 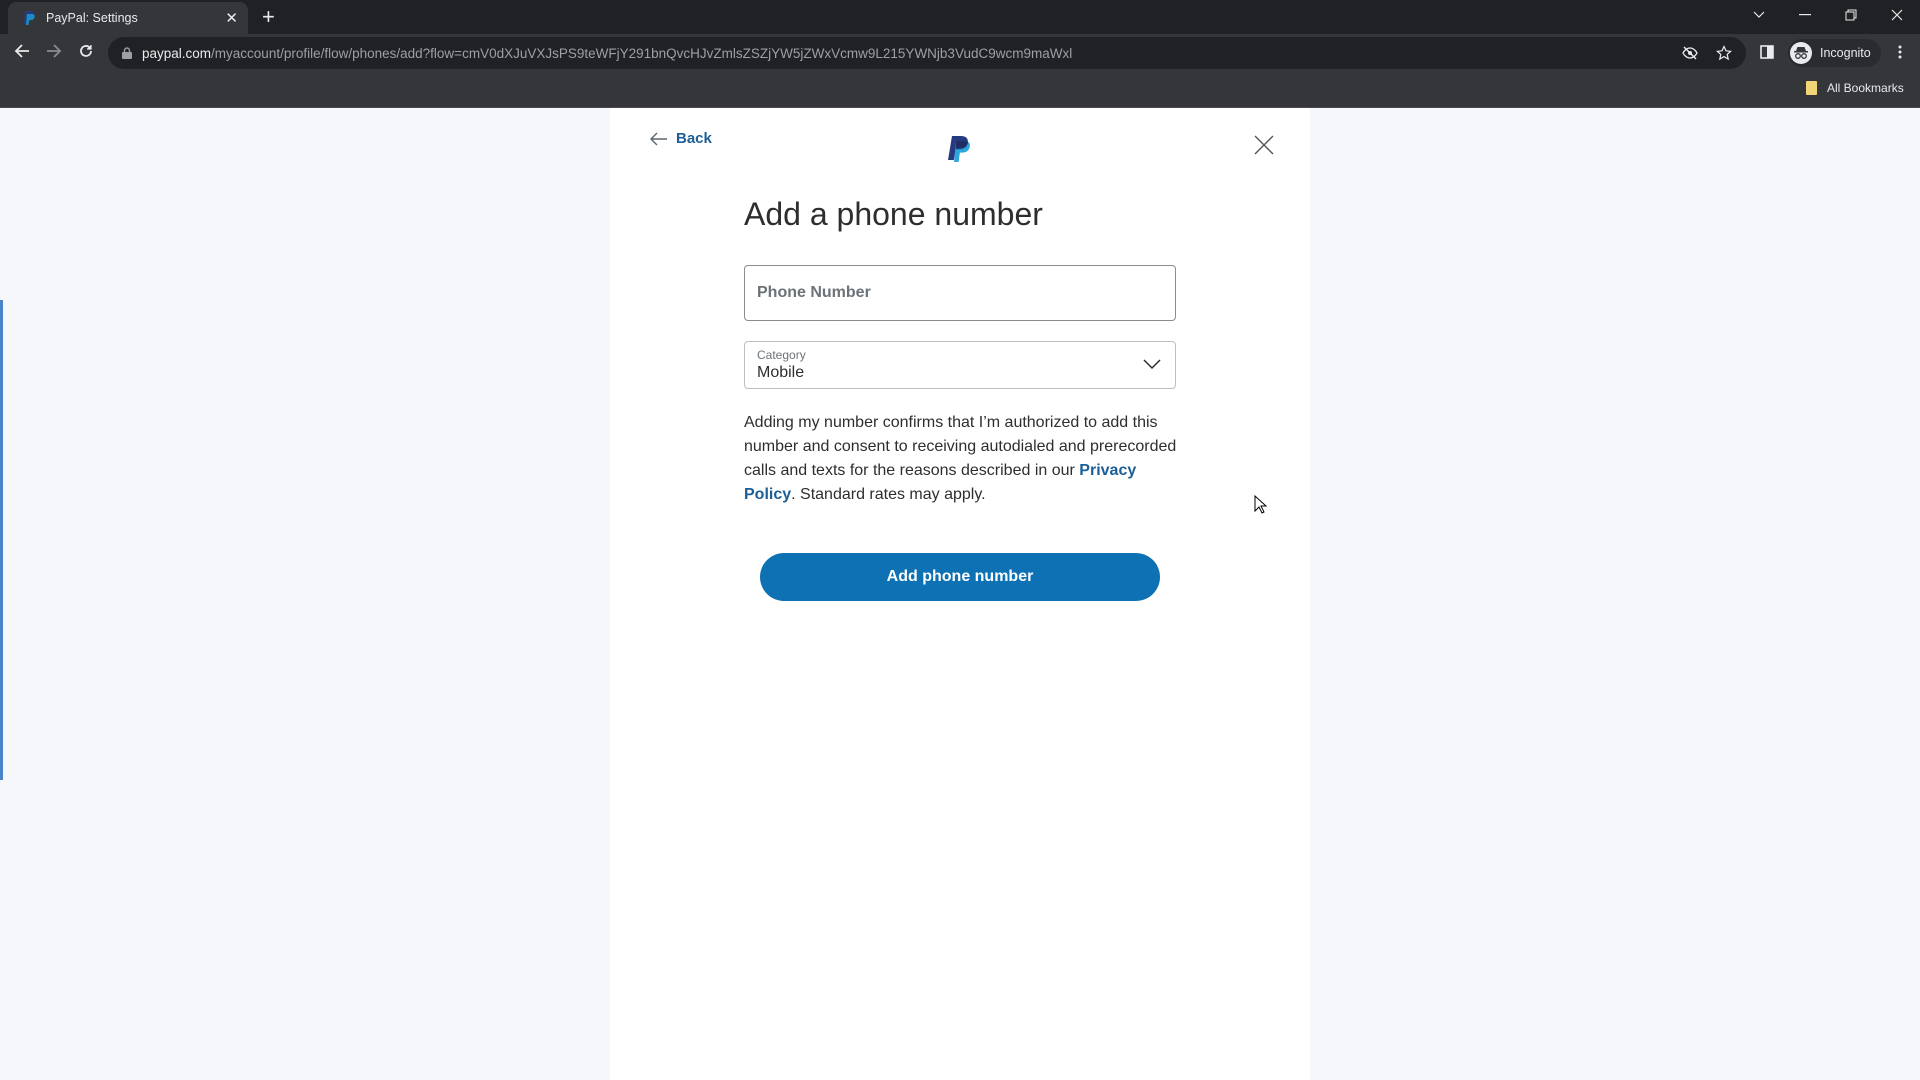 What do you see at coordinates (54, 53) in the screenshot?
I see `forward-nav-icon` at bounding box center [54, 53].